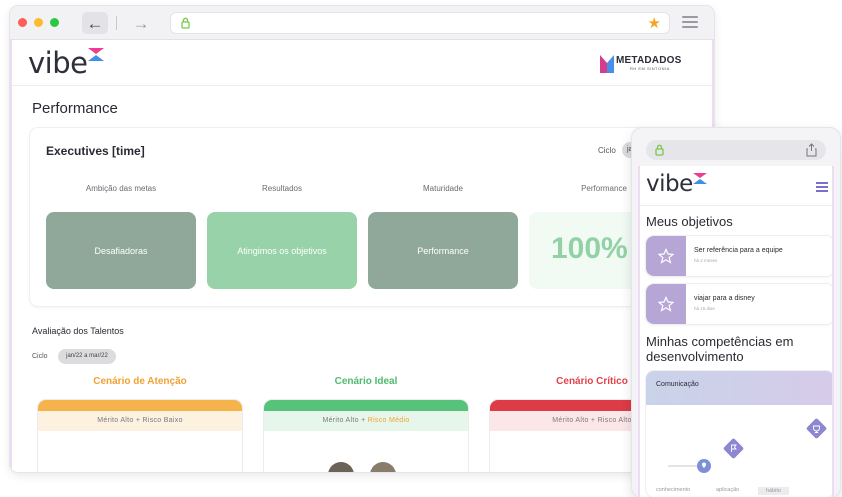 This screenshot has width=842, height=497. What do you see at coordinates (738, 250) in the screenshot?
I see `objective-title: Ser referência para a equipe` at bounding box center [738, 250].